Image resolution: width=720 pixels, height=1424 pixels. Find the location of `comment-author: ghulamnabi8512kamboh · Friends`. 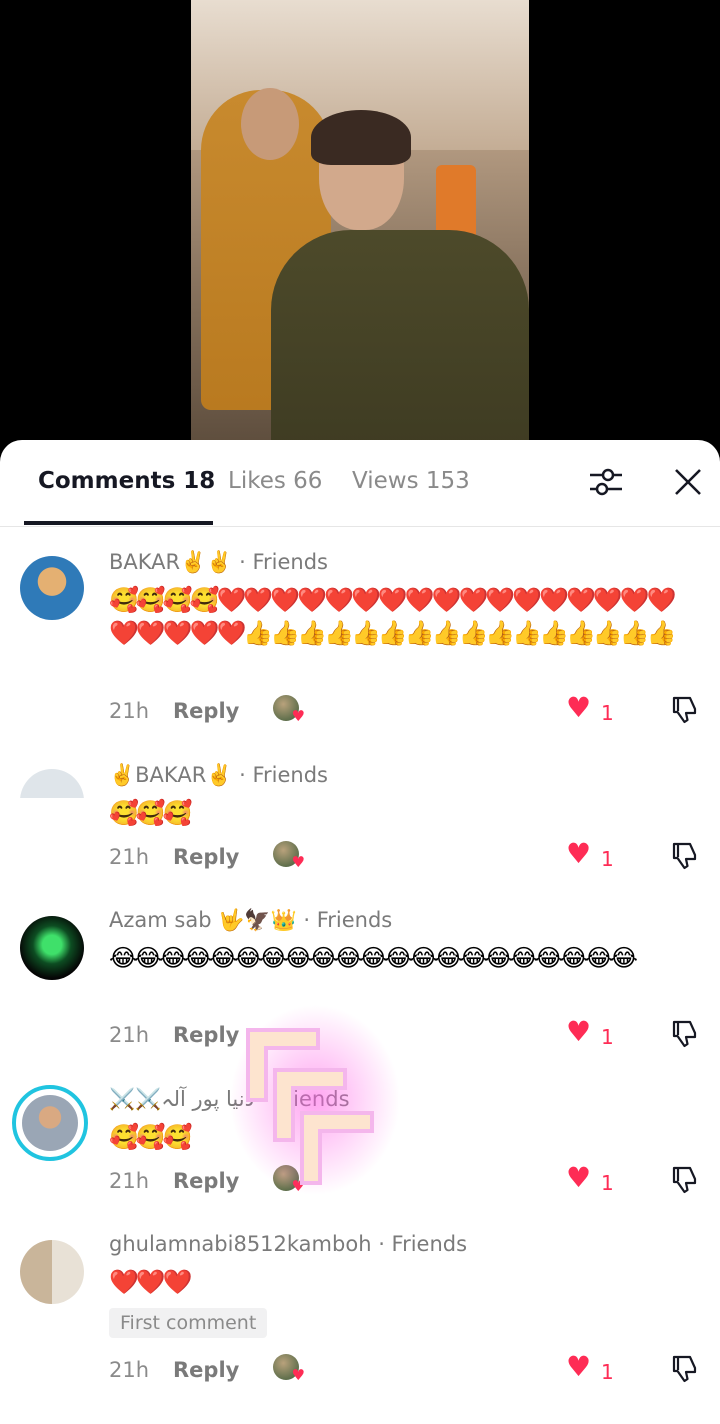

comment-author: ghulamnabi8512kamboh · Friends is located at coordinates (288, 1244).